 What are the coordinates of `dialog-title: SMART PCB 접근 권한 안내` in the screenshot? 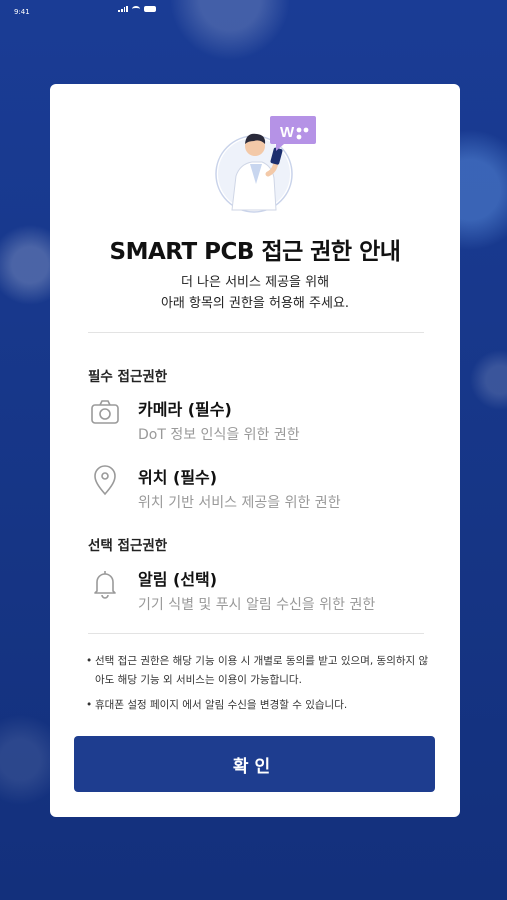 It's located at (255, 252).